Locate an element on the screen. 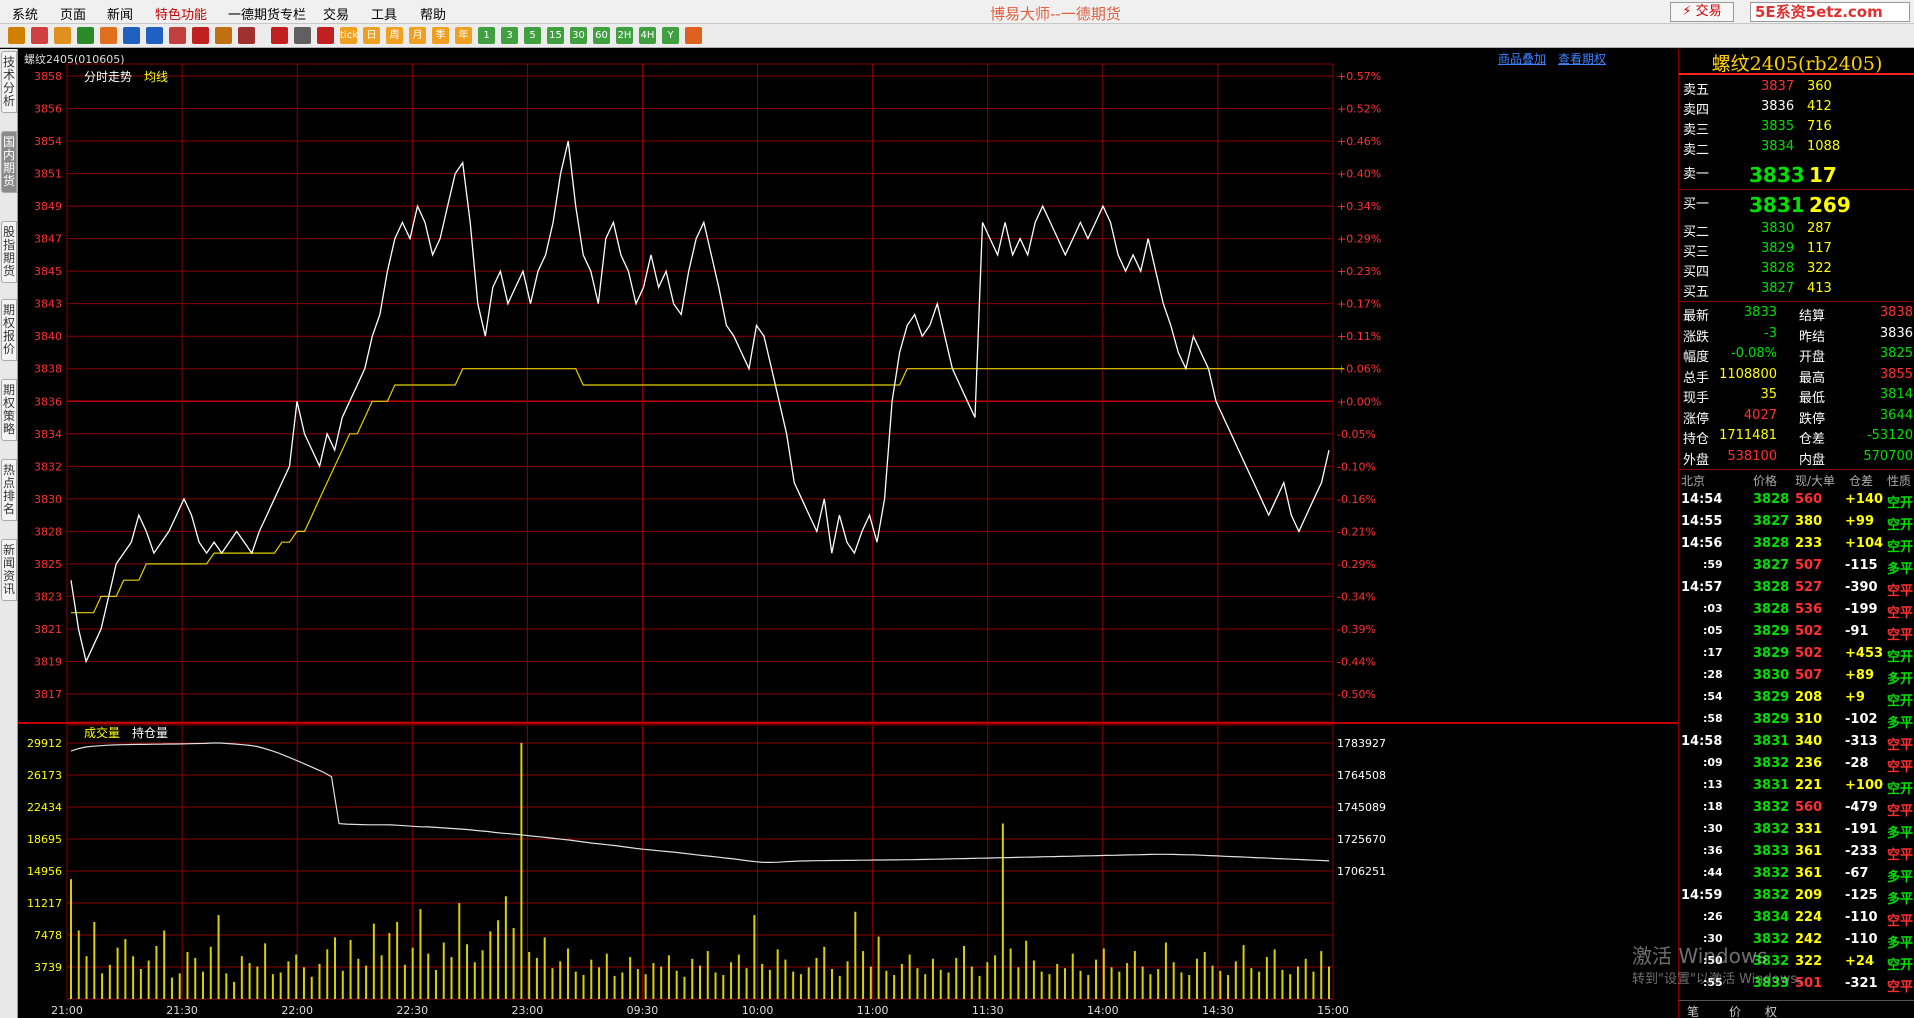 This screenshot has width=1914, height=1018. trend-icon is located at coordinates (325, 35).